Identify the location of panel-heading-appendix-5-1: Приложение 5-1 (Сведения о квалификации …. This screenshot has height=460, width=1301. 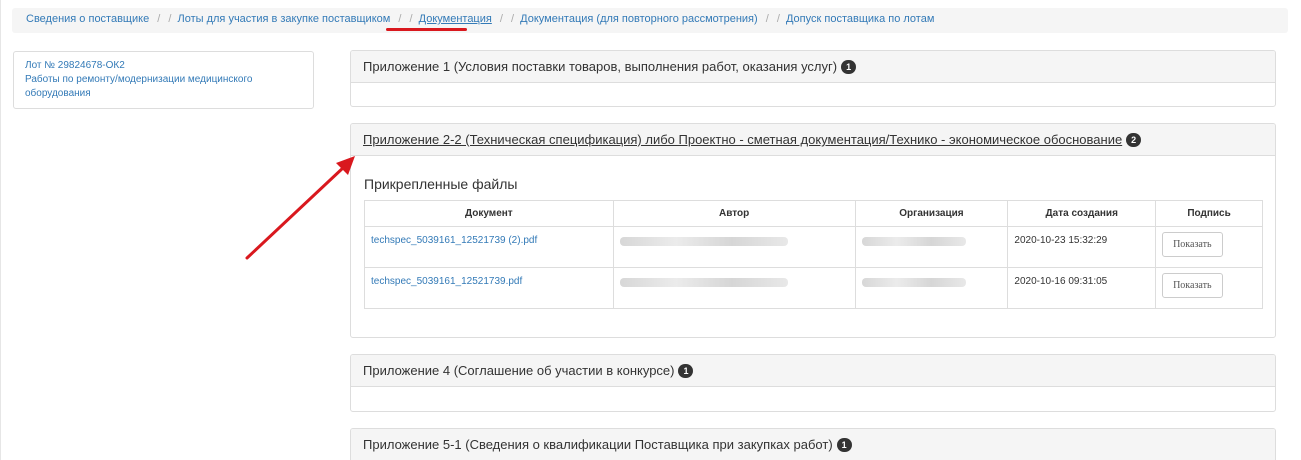
(813, 444).